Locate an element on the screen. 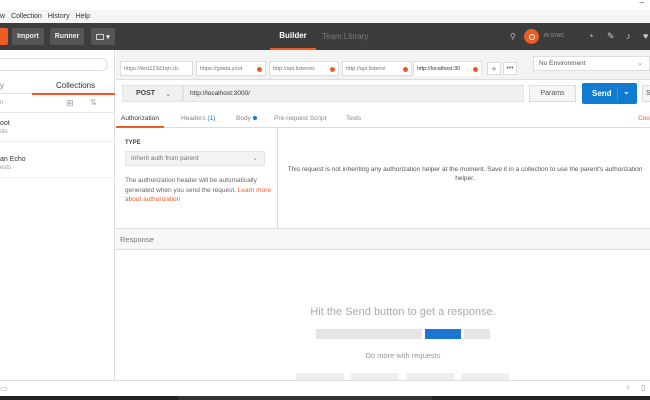 The image size is (650, 400). collection-request-count: sts is located at coordinates (4, 132).